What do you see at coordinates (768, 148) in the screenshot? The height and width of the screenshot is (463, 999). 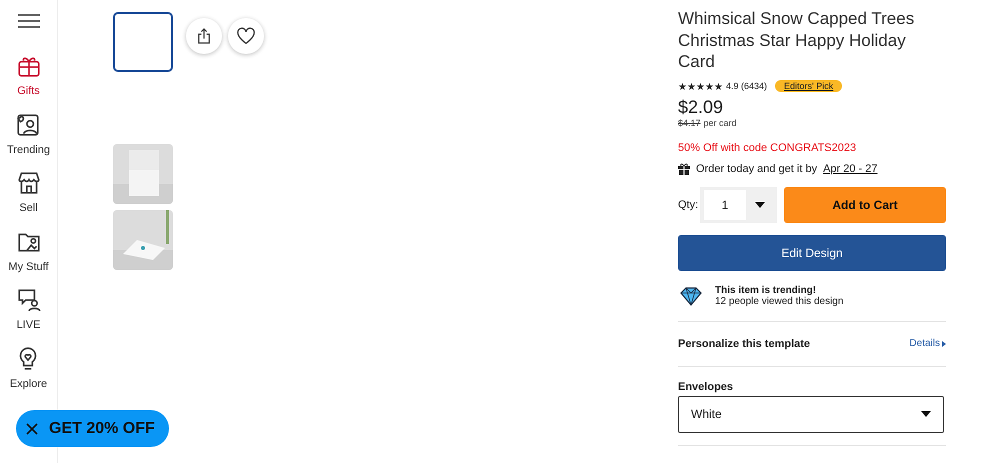 I see `promo-text: 50% Off with code CONGRATS2023` at bounding box center [768, 148].